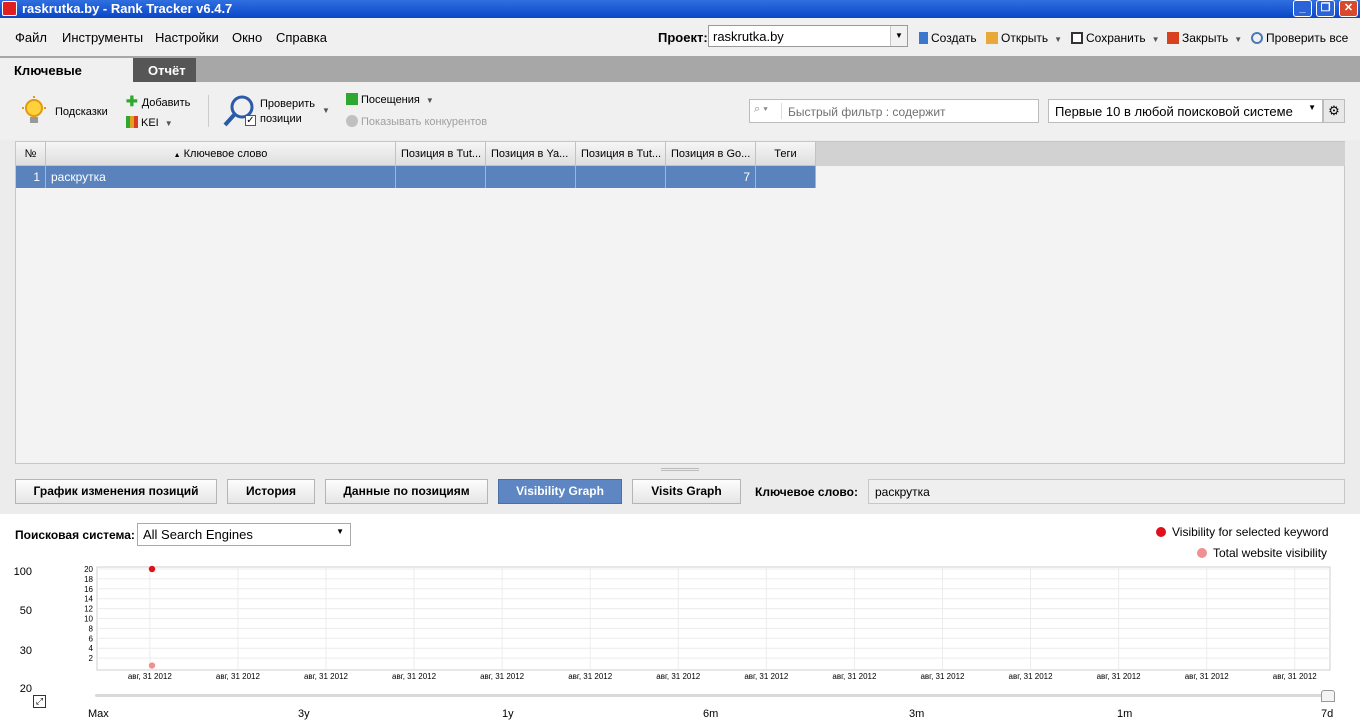 The width and height of the screenshot is (1360, 724). Describe the element at coordinates (406, 491) in the screenshot. I see `tab-position-data: Данные по позициям` at that location.